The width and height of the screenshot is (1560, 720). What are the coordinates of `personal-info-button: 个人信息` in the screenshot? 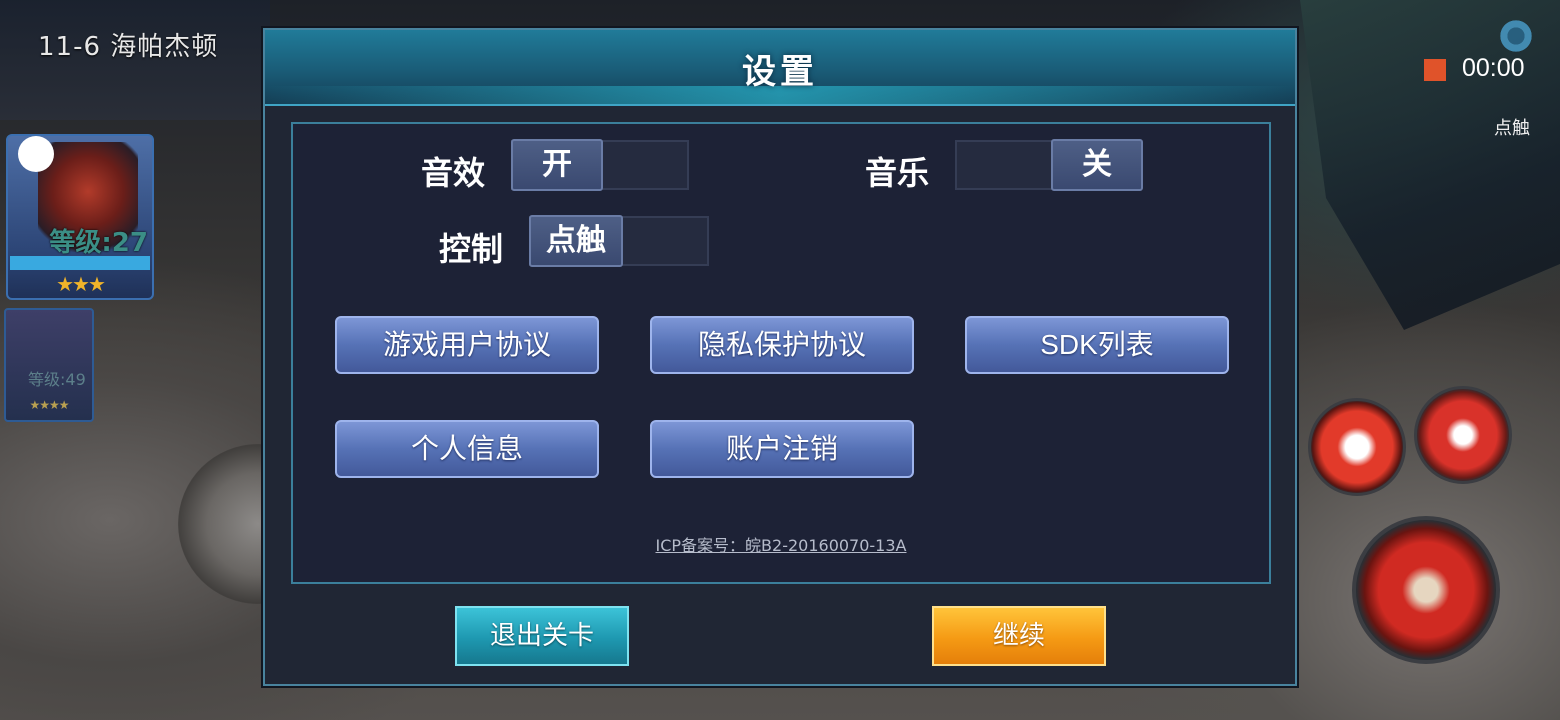 It's located at (467, 449).